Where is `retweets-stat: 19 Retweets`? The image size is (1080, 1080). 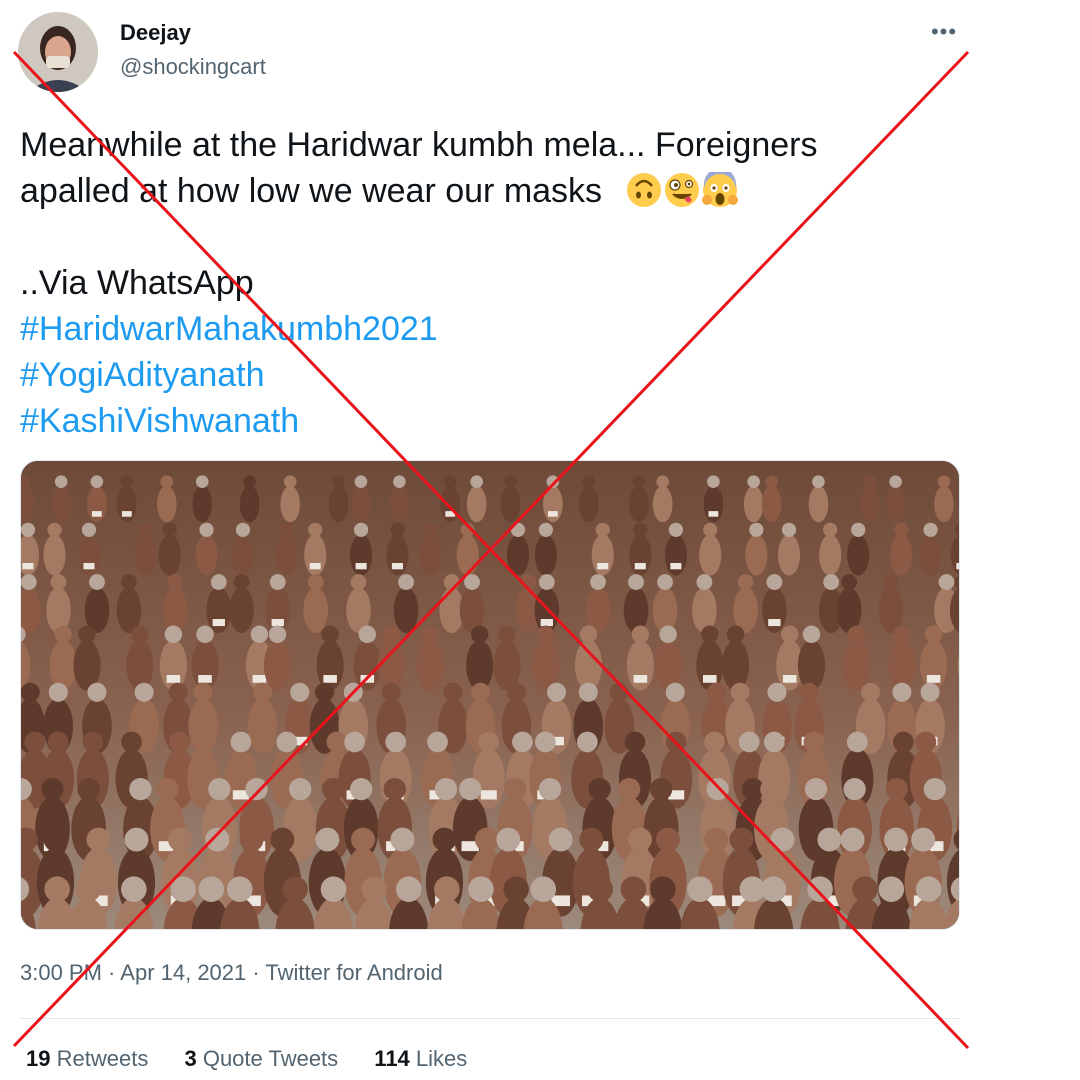 retweets-stat: 19 Retweets is located at coordinates (87, 1058).